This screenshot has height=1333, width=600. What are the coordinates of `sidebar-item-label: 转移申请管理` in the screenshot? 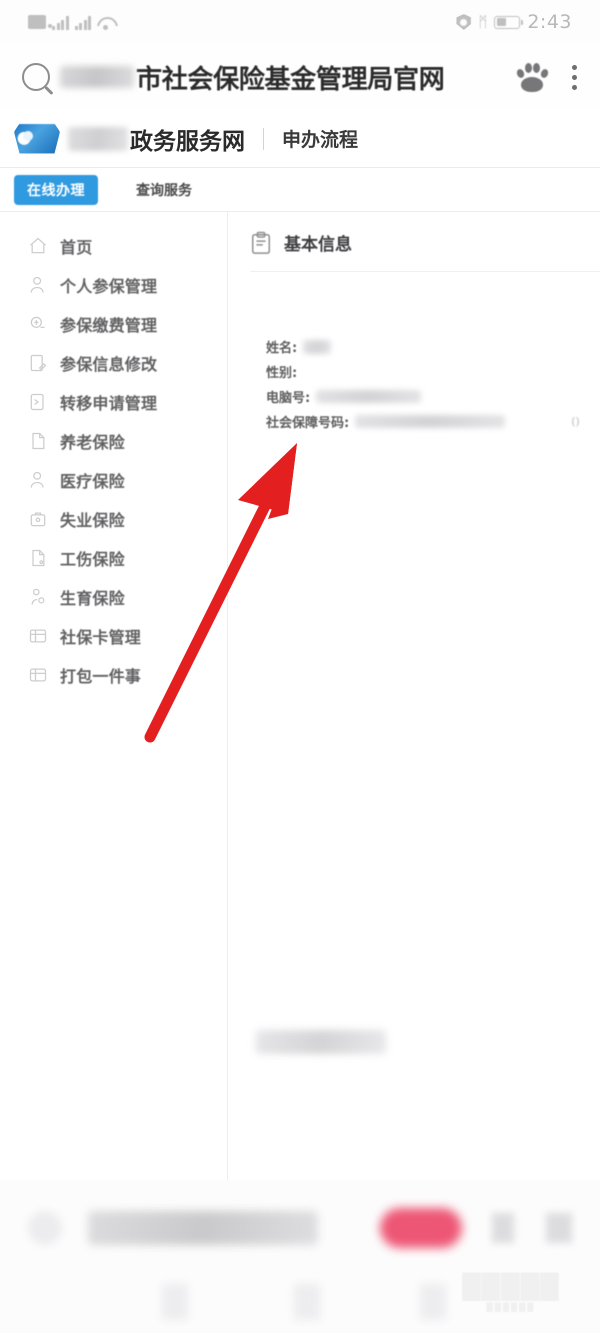 It's located at (109, 403).